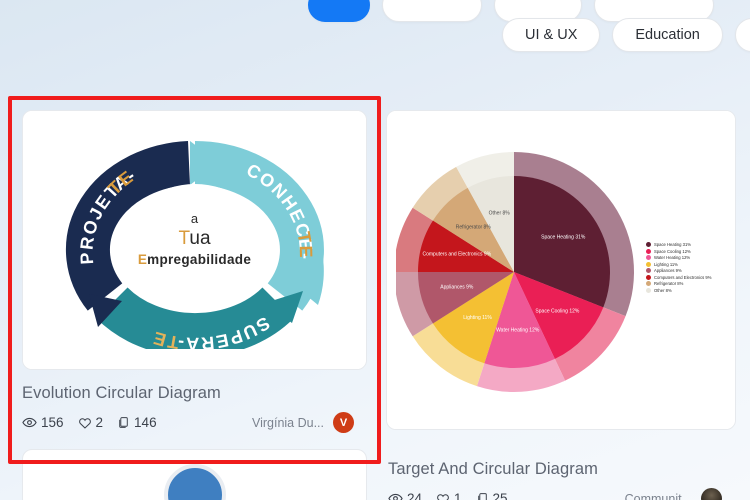 Image resolution: width=750 pixels, height=500 pixels. I want to click on legend-item: Appliances 9%, so click(679, 270).